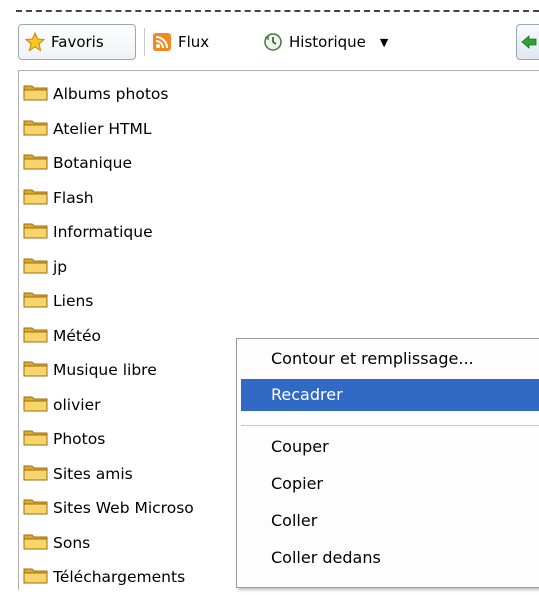  What do you see at coordinates (144, 42) in the screenshot?
I see `toolbar-separator` at bounding box center [144, 42].